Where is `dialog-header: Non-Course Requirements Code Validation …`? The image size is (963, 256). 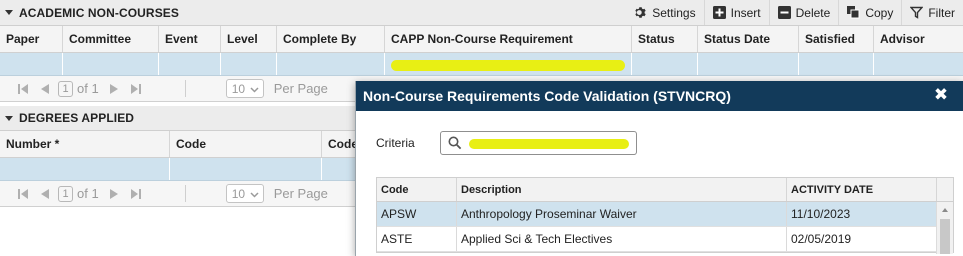
dialog-header: Non-Course Requirements Code Validation … is located at coordinates (659, 96).